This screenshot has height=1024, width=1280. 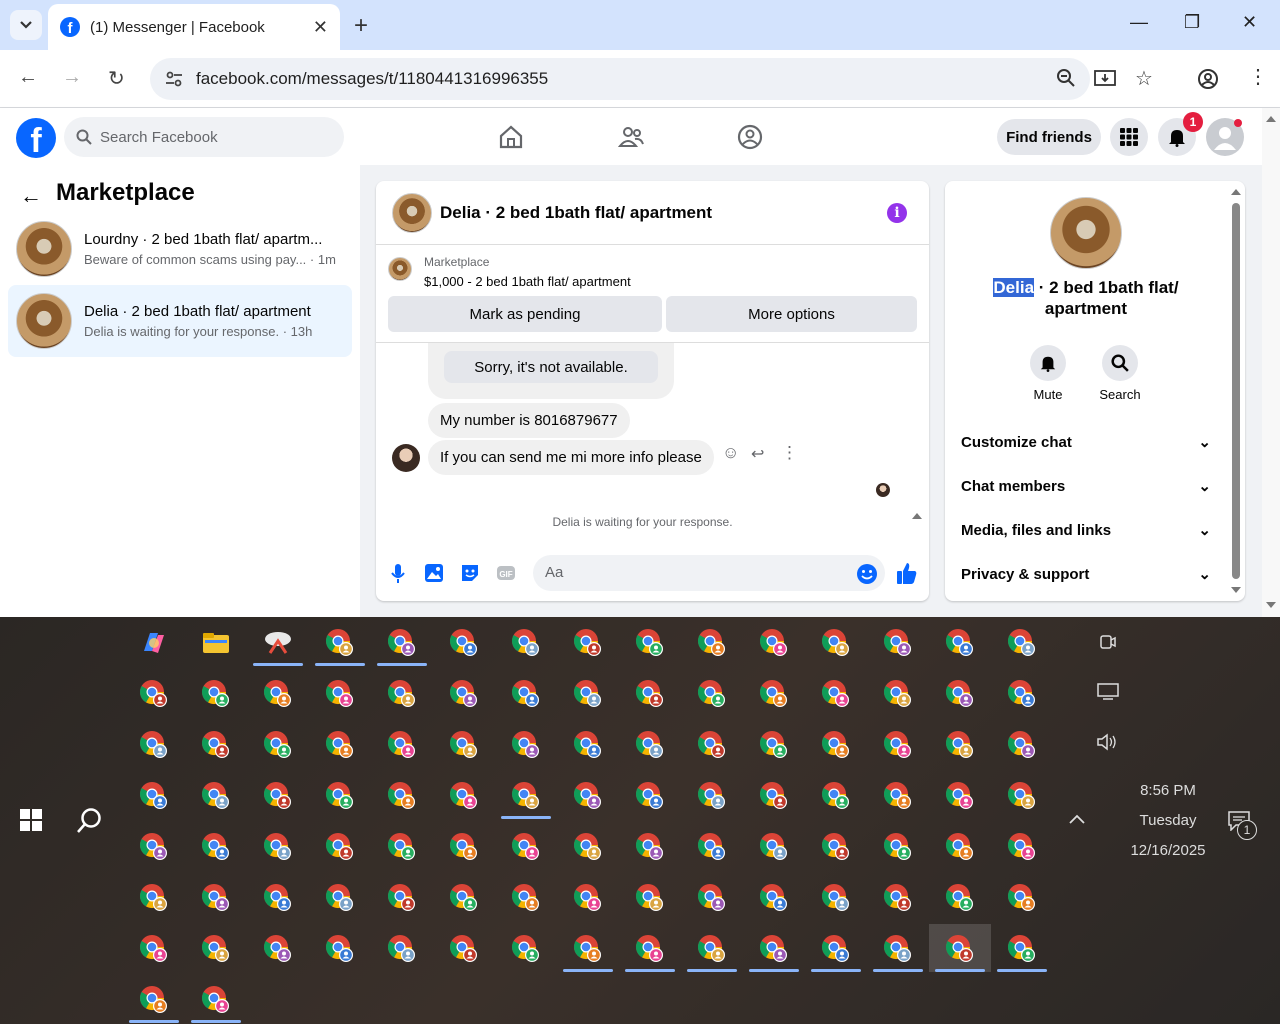 What do you see at coordinates (506, 573) in the screenshot?
I see `gif-icon: GIF` at bounding box center [506, 573].